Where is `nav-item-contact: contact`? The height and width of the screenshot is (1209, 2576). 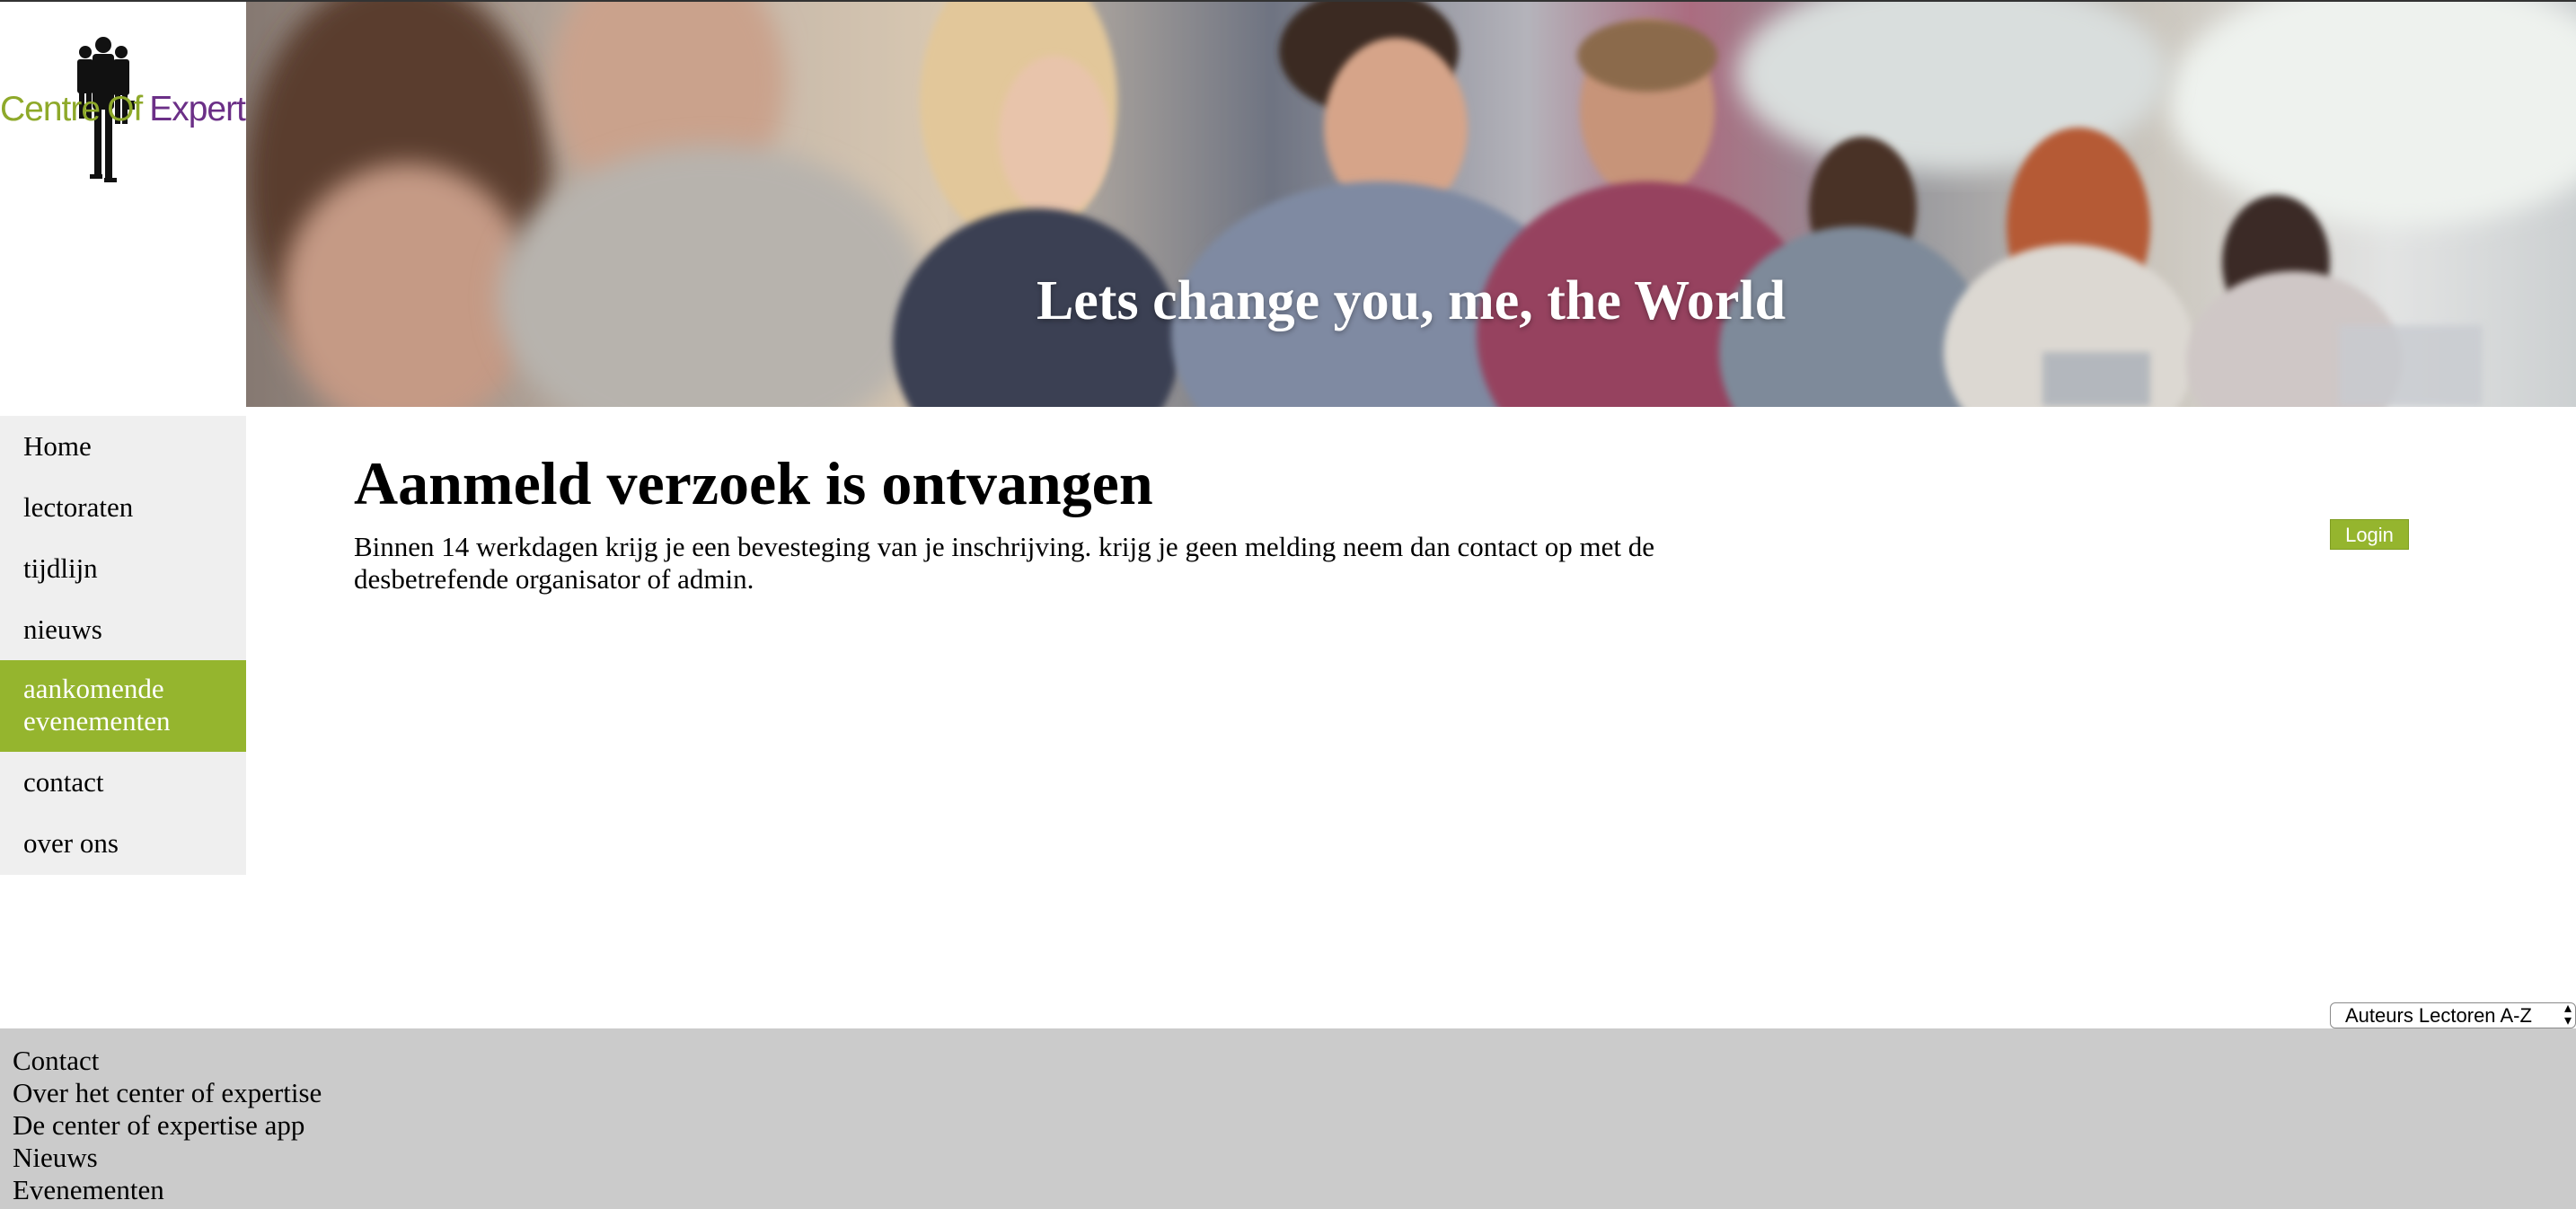 nav-item-contact: contact is located at coordinates (123, 783).